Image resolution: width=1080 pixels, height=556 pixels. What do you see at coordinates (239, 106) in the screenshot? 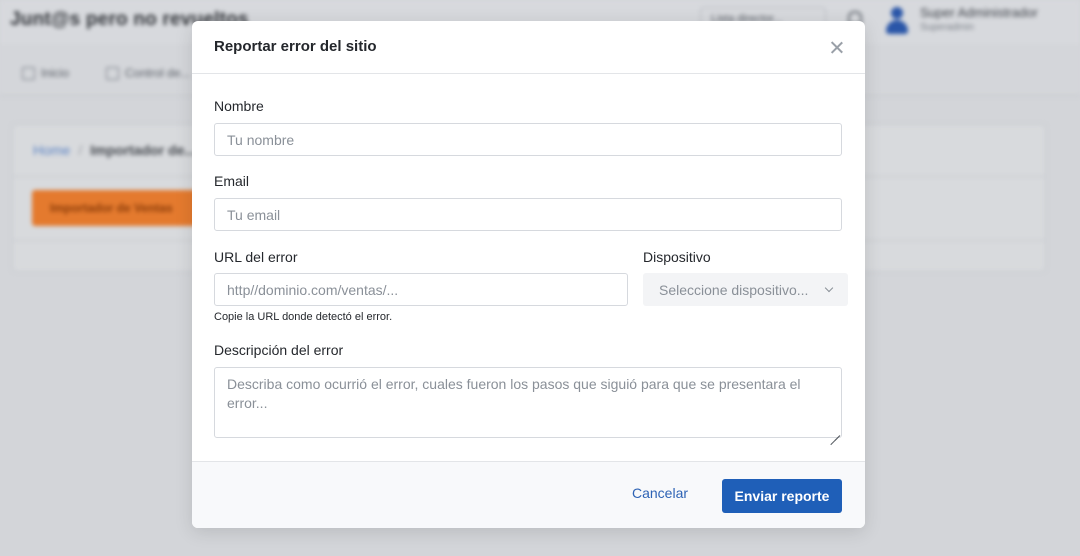
I see `name-label: Nombre` at bounding box center [239, 106].